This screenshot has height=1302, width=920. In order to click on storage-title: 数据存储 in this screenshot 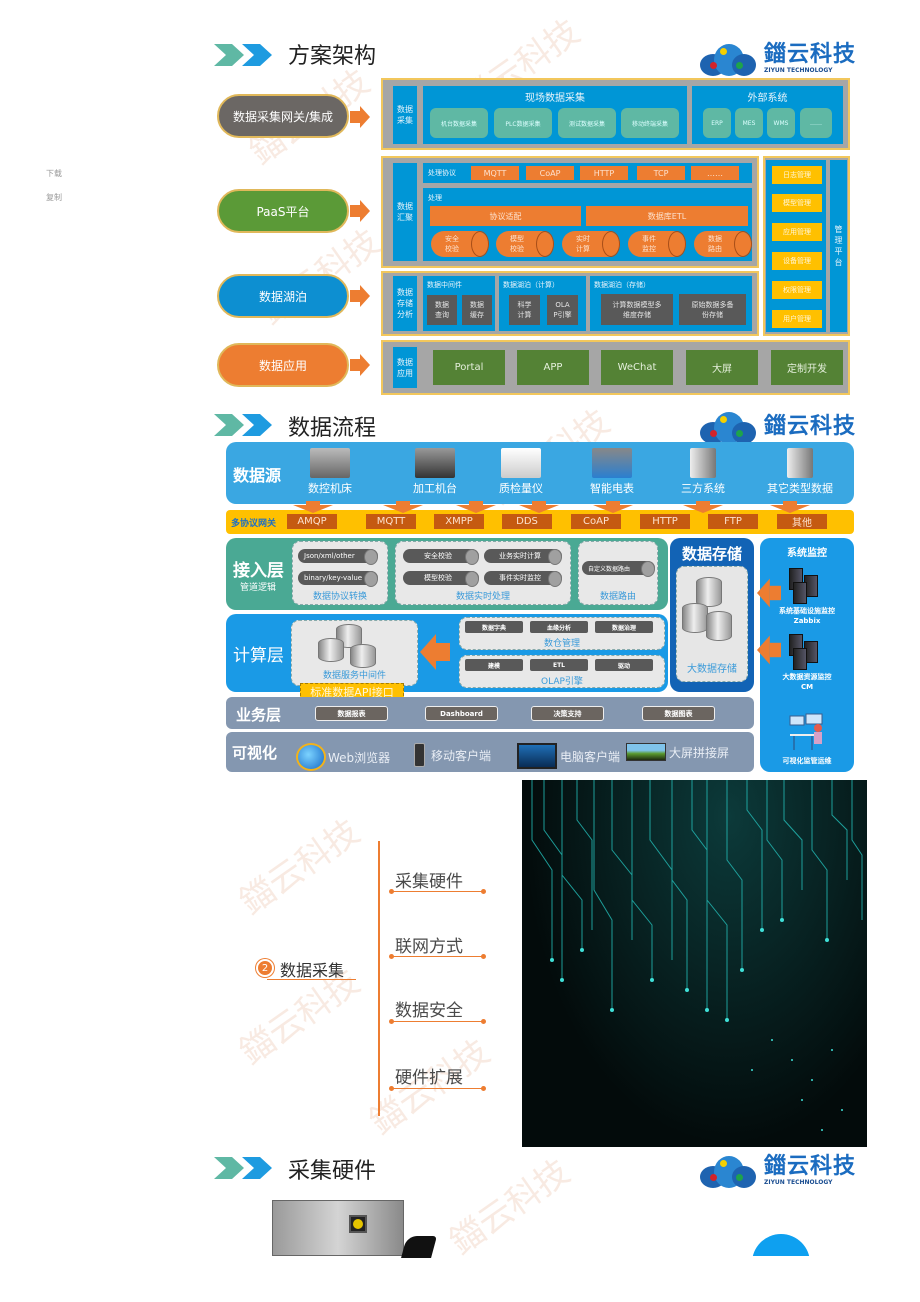, I will do `click(711, 554)`.